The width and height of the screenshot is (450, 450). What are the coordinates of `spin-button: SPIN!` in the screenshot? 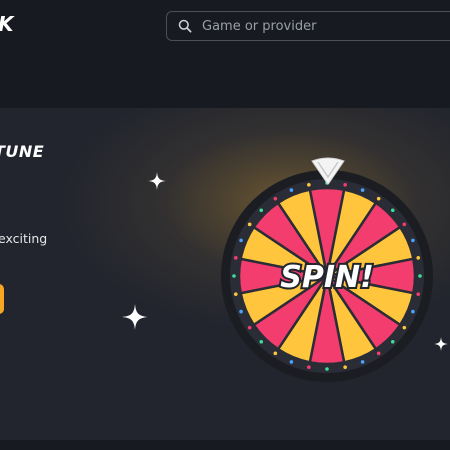 It's located at (327, 277).